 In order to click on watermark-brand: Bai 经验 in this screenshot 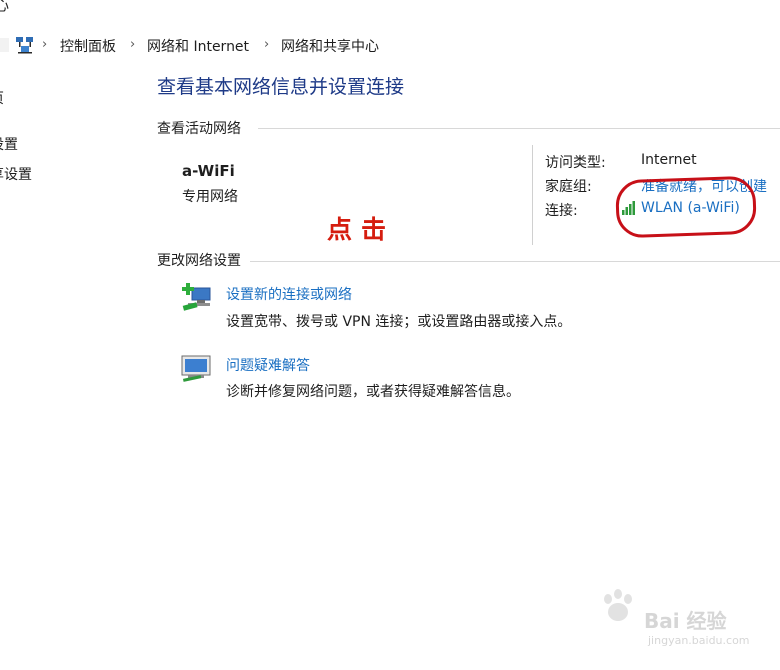, I will do `click(685, 621)`.